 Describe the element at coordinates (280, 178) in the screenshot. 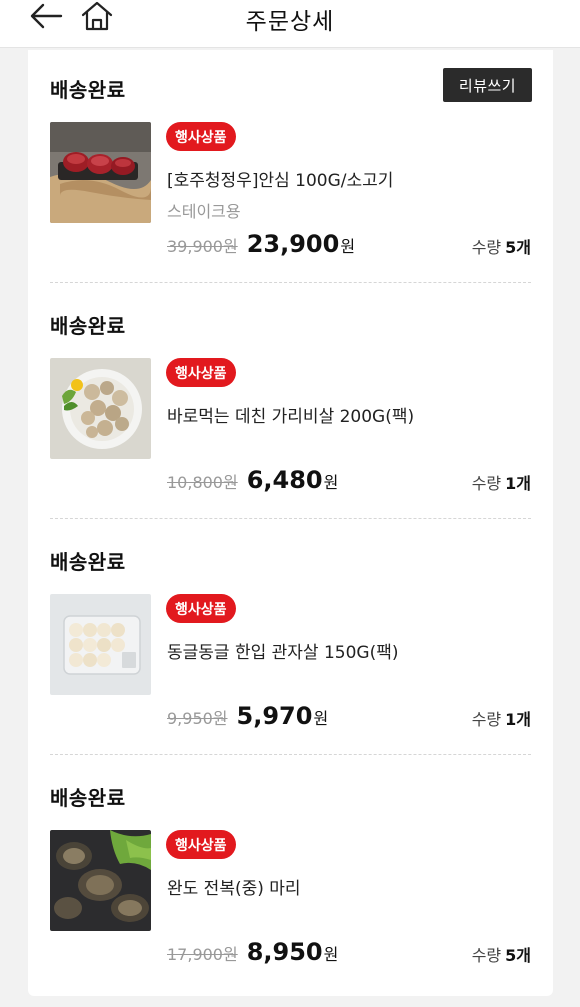

I see `product-name: [호주청정우]안심 100G/소고기` at that location.